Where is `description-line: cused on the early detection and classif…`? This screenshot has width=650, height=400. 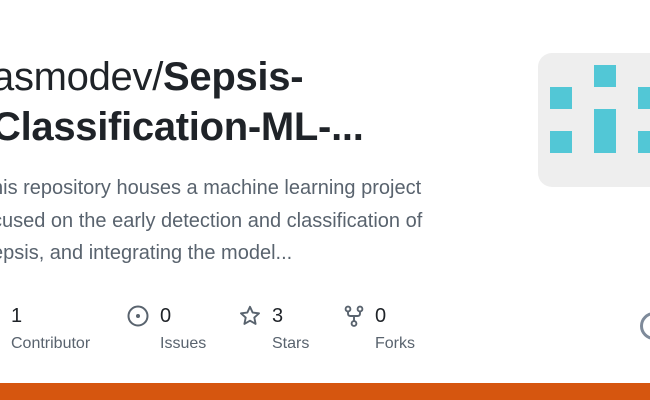
description-line: cused on the early detection and classif… is located at coordinates (211, 220).